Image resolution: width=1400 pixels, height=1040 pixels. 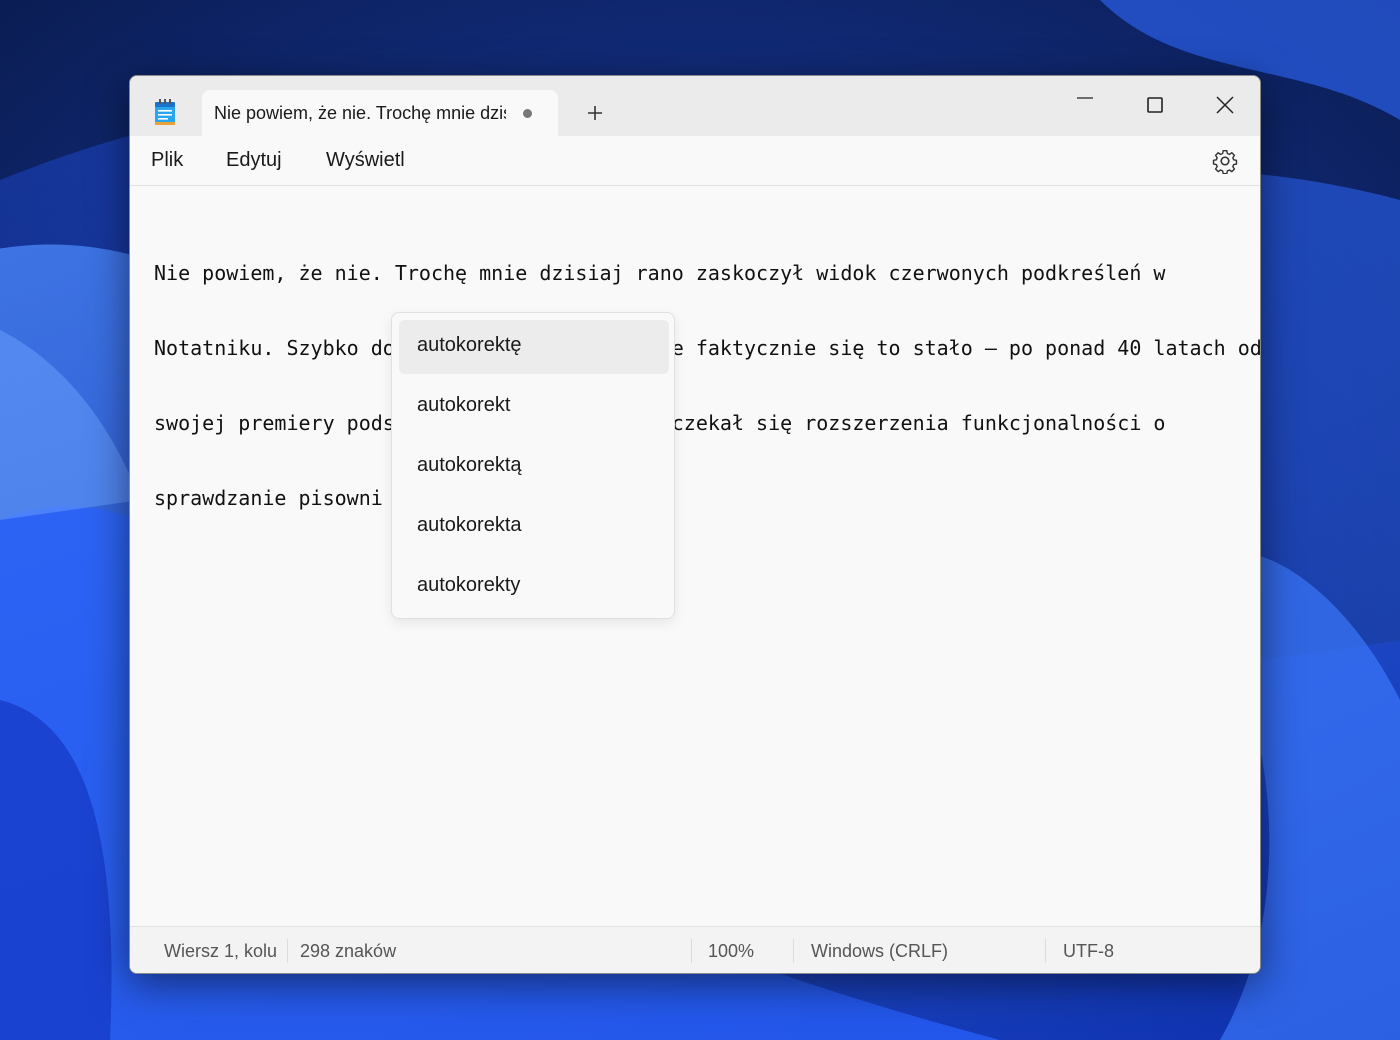 What do you see at coordinates (165, 112) in the screenshot?
I see `notepad-icon` at bounding box center [165, 112].